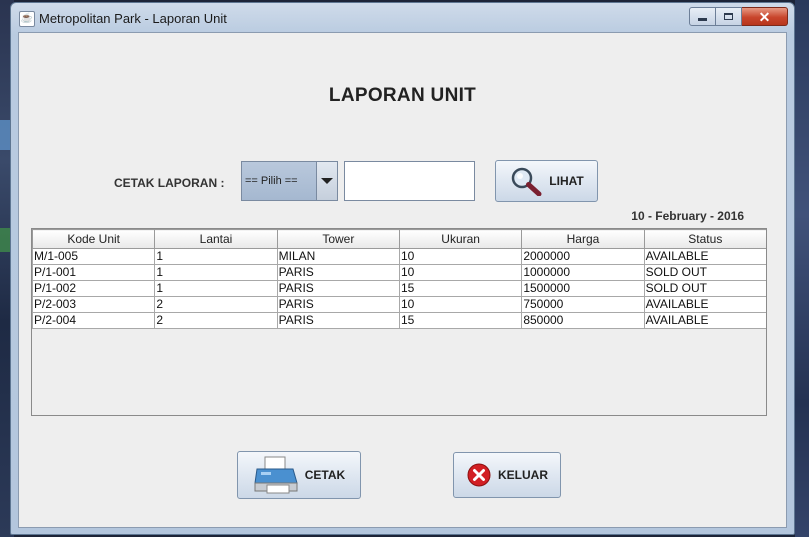  Describe the element at coordinates (523, 475) in the screenshot. I see `keluar-label: KELUAR` at that location.